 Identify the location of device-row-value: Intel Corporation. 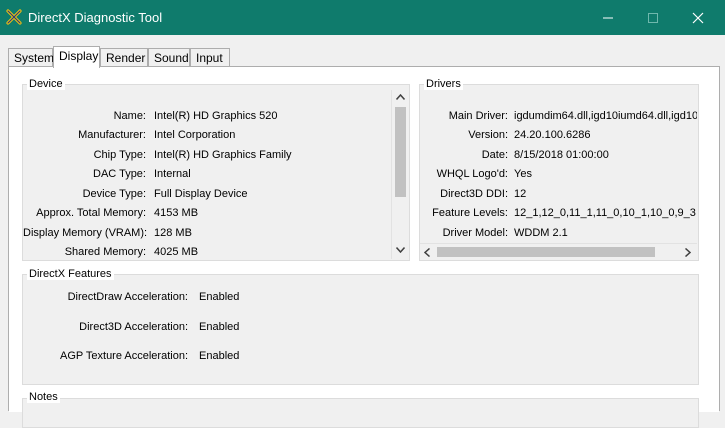
(195, 135).